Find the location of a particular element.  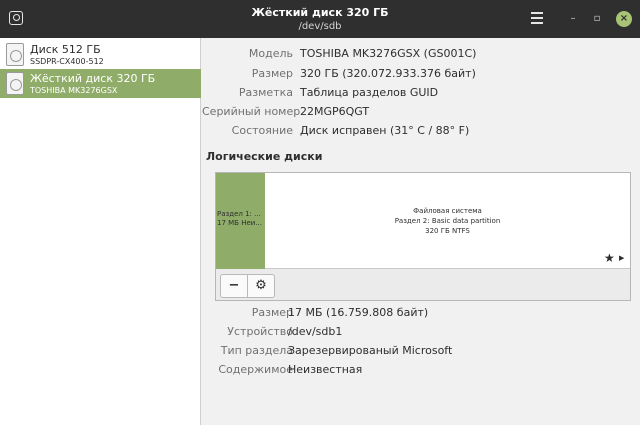

disk-name: Жёсткий диск 320 ГБ is located at coordinates (93, 78).